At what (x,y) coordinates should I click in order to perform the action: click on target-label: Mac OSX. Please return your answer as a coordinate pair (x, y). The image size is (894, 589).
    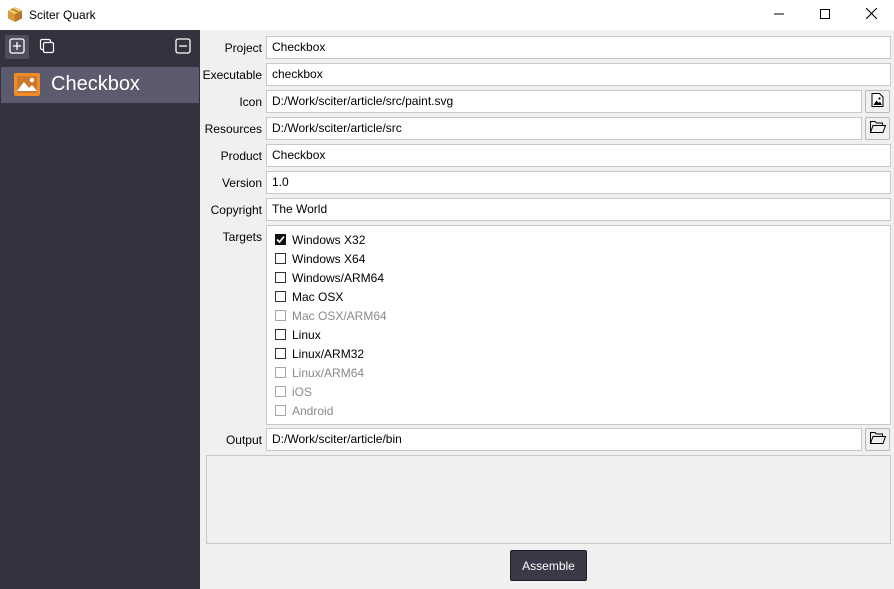
    Looking at the image, I should click on (318, 296).